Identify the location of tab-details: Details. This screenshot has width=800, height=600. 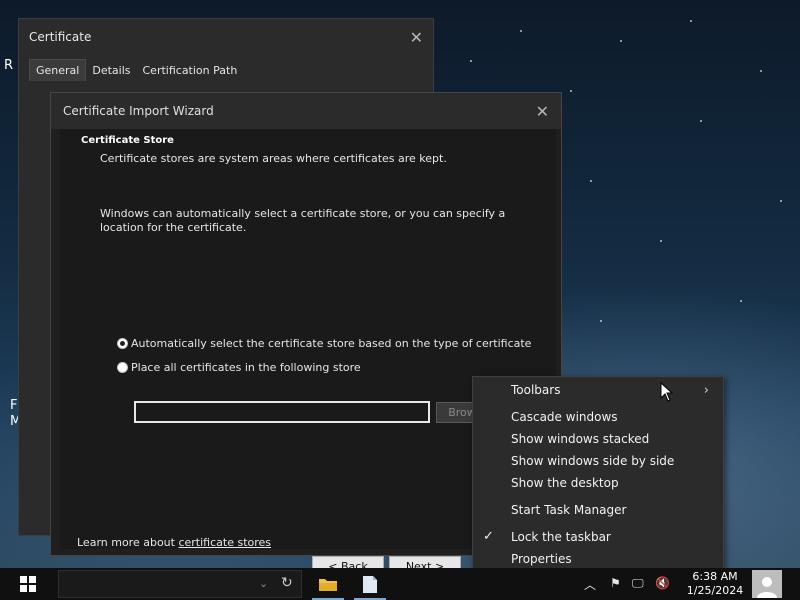
(111, 70).